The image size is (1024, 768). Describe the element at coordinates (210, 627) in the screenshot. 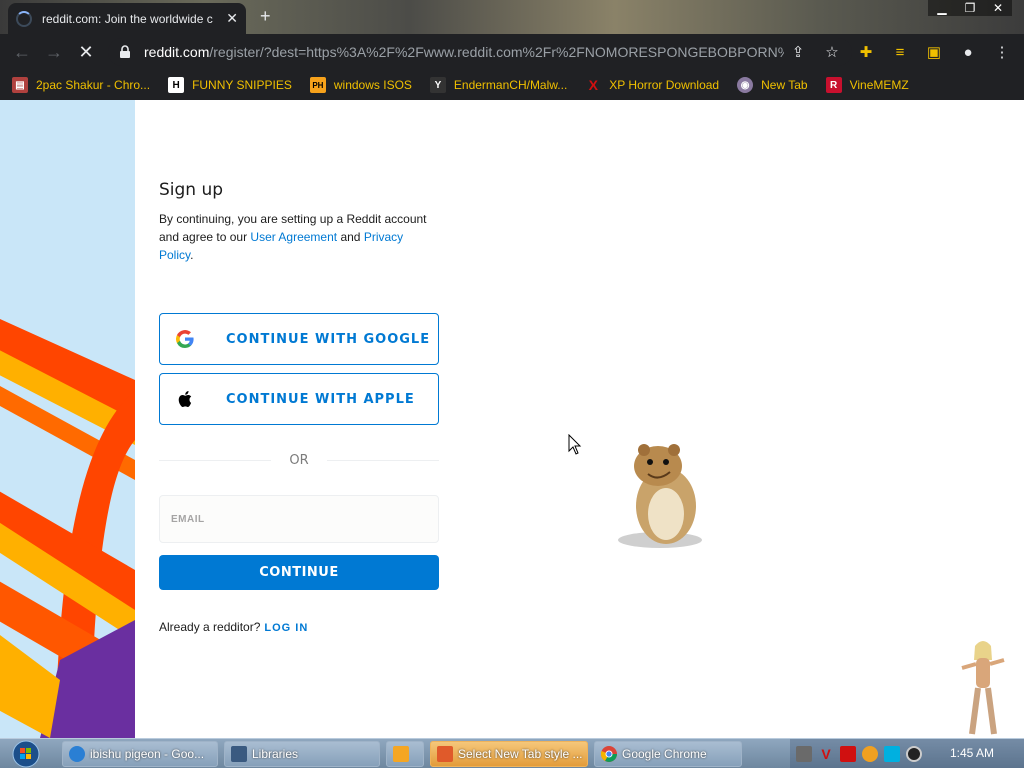

I see `already-label: Already a redditor?` at that location.